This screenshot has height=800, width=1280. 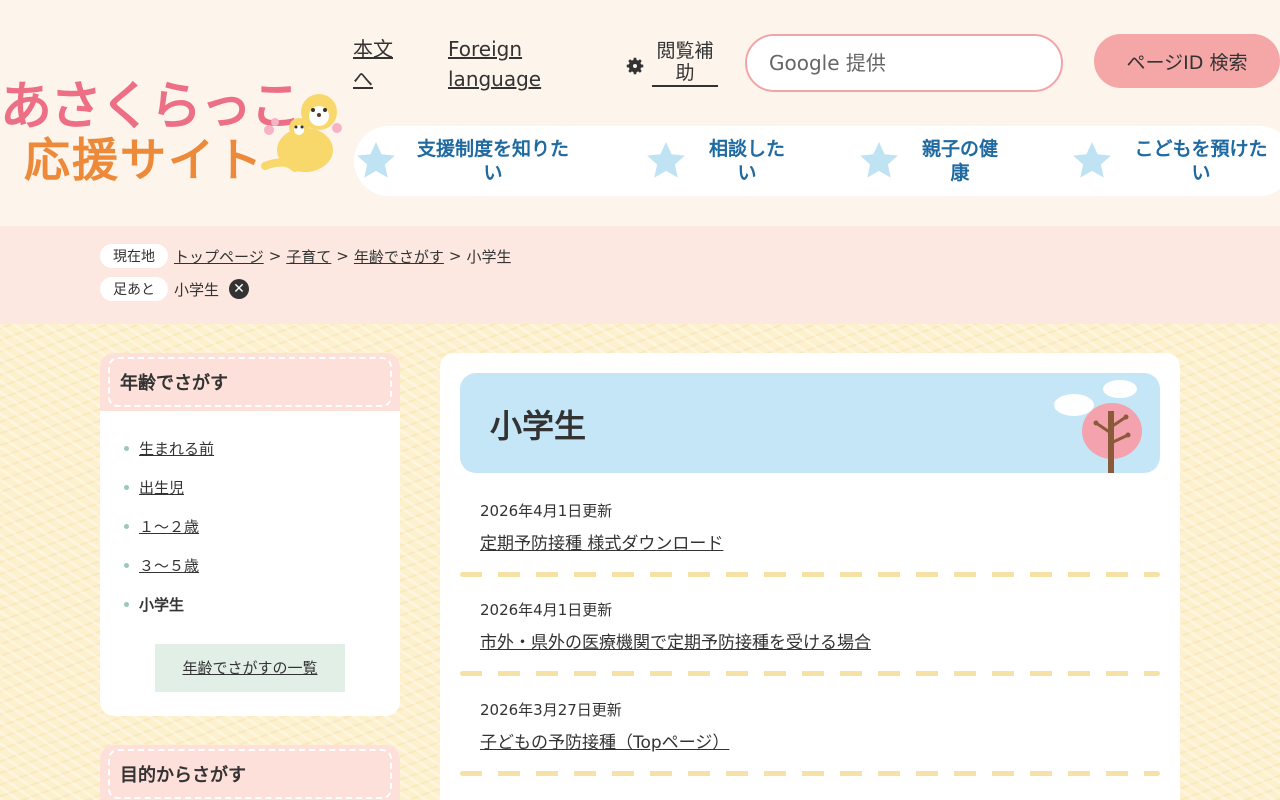 What do you see at coordinates (134, 289) in the screenshot?
I see `footprint-tag: 足あと` at bounding box center [134, 289].